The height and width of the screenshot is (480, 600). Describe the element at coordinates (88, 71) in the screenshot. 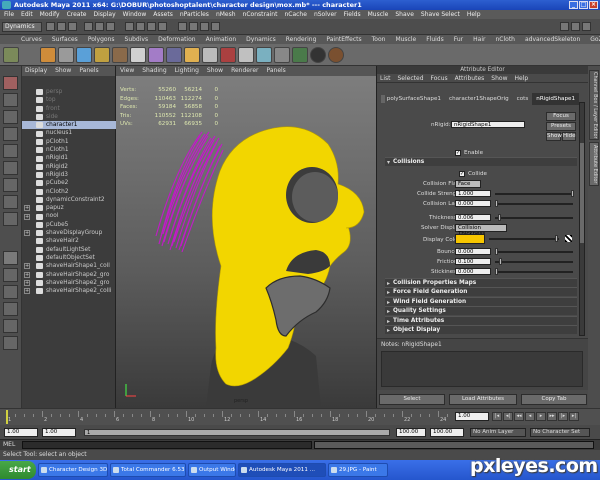

I see `outliner-menu-panels: Panels` at that location.